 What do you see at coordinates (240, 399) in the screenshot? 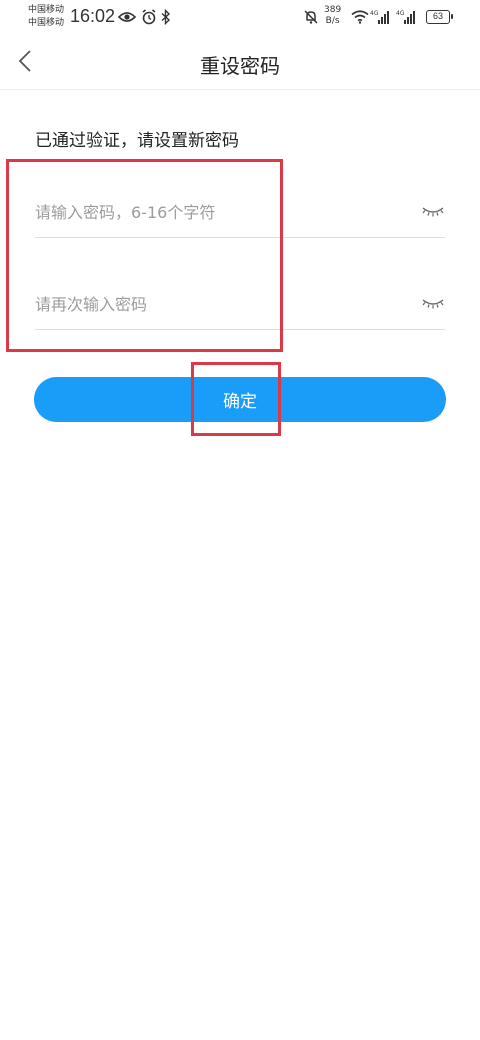
I see `confirm-button: 确定` at bounding box center [240, 399].